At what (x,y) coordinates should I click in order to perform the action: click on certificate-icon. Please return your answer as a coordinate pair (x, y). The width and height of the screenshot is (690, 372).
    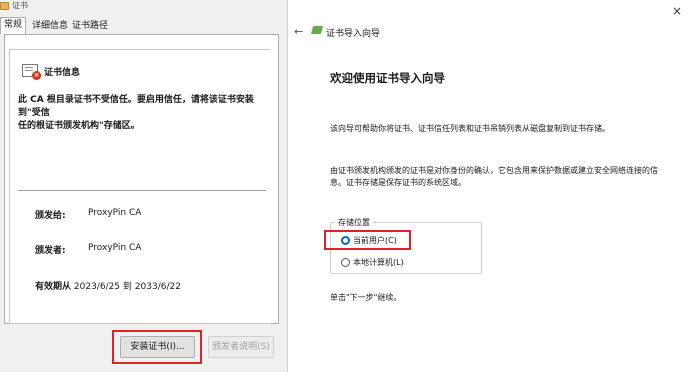
    Looking at the image, I should click on (4, 6).